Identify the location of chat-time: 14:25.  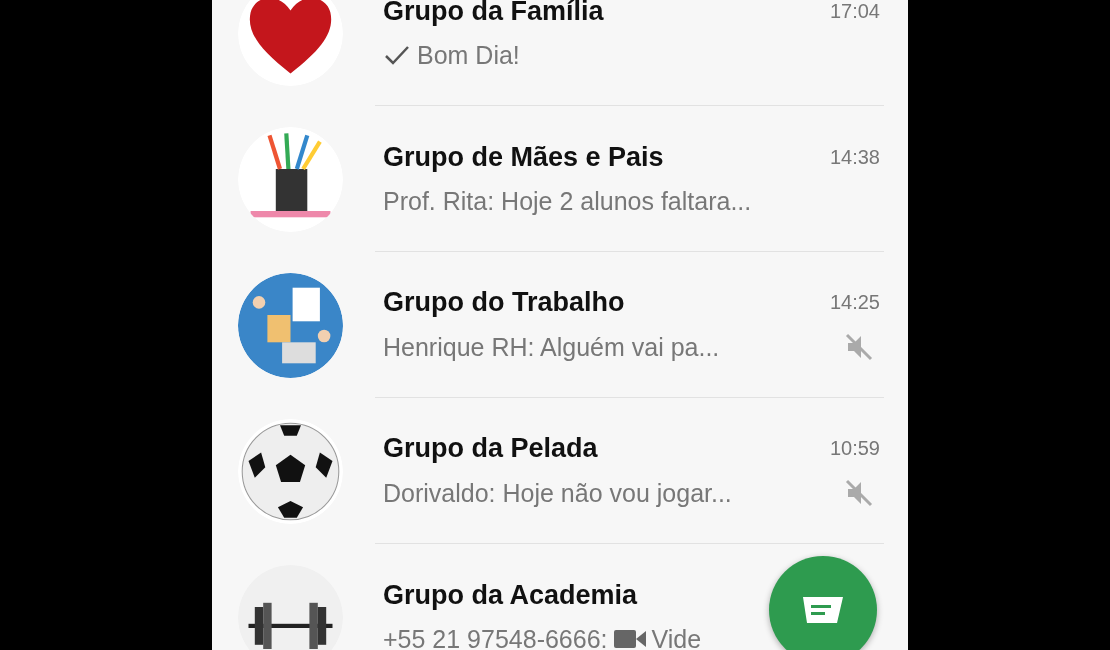
(855, 302).